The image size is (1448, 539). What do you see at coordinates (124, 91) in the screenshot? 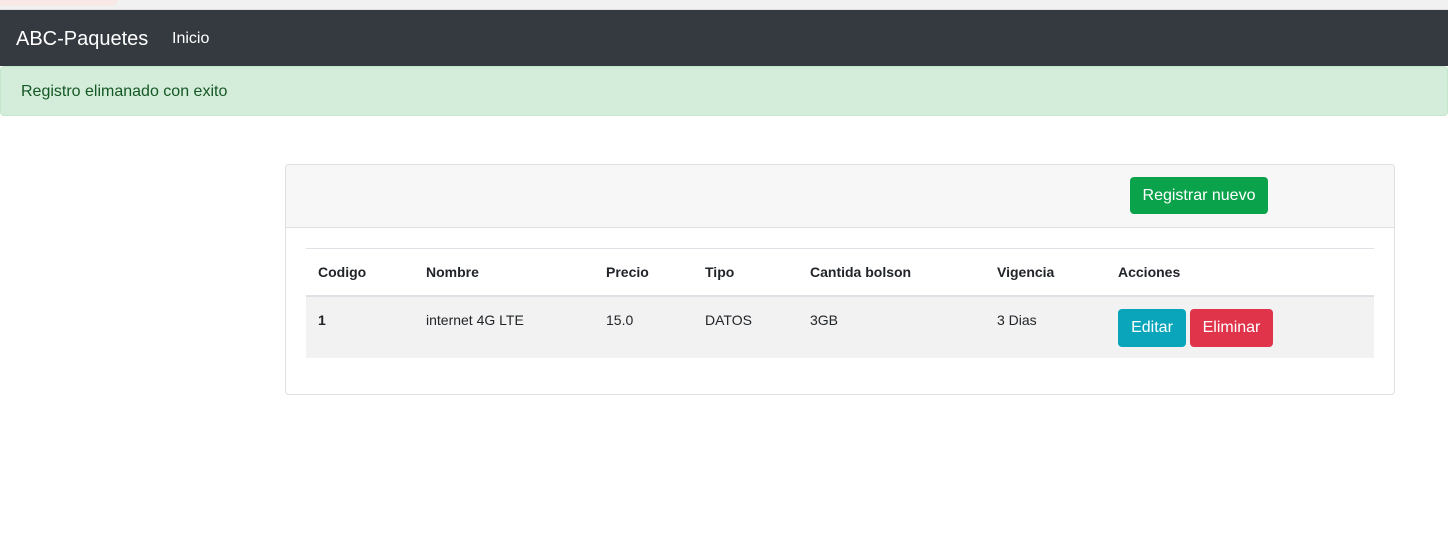
I see `alert-message: Registro elimanado con exito` at bounding box center [124, 91].